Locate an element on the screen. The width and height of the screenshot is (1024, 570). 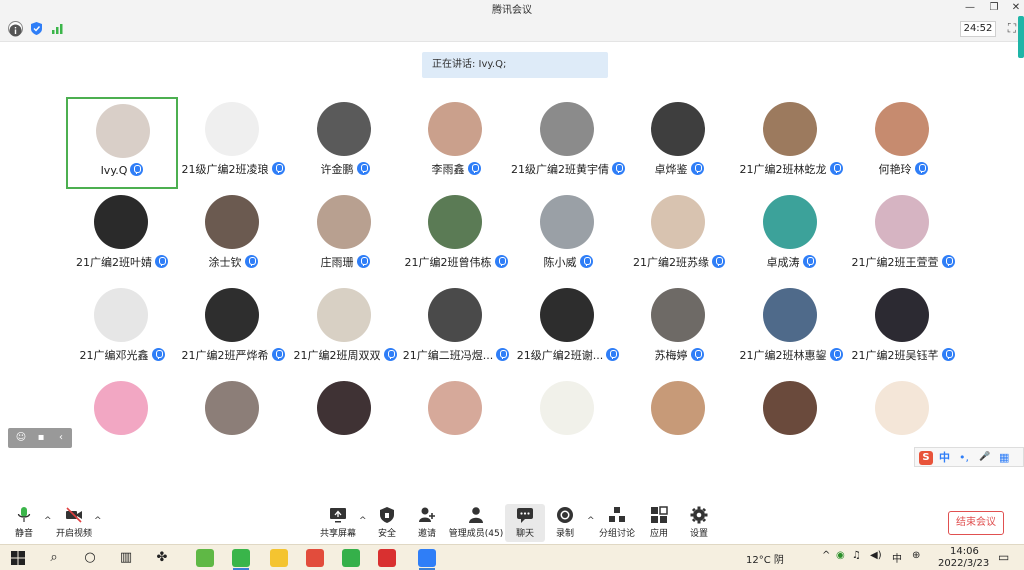
clock-time: 14:06 is located at coordinates (964, 551).